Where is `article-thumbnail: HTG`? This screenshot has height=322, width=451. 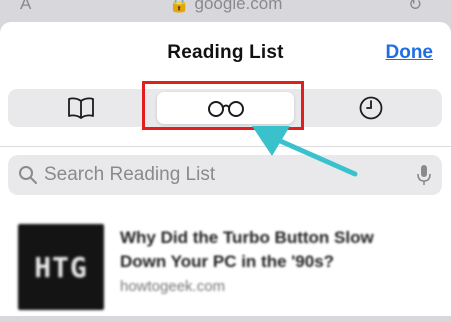
article-thumbnail: HTG is located at coordinates (61, 267).